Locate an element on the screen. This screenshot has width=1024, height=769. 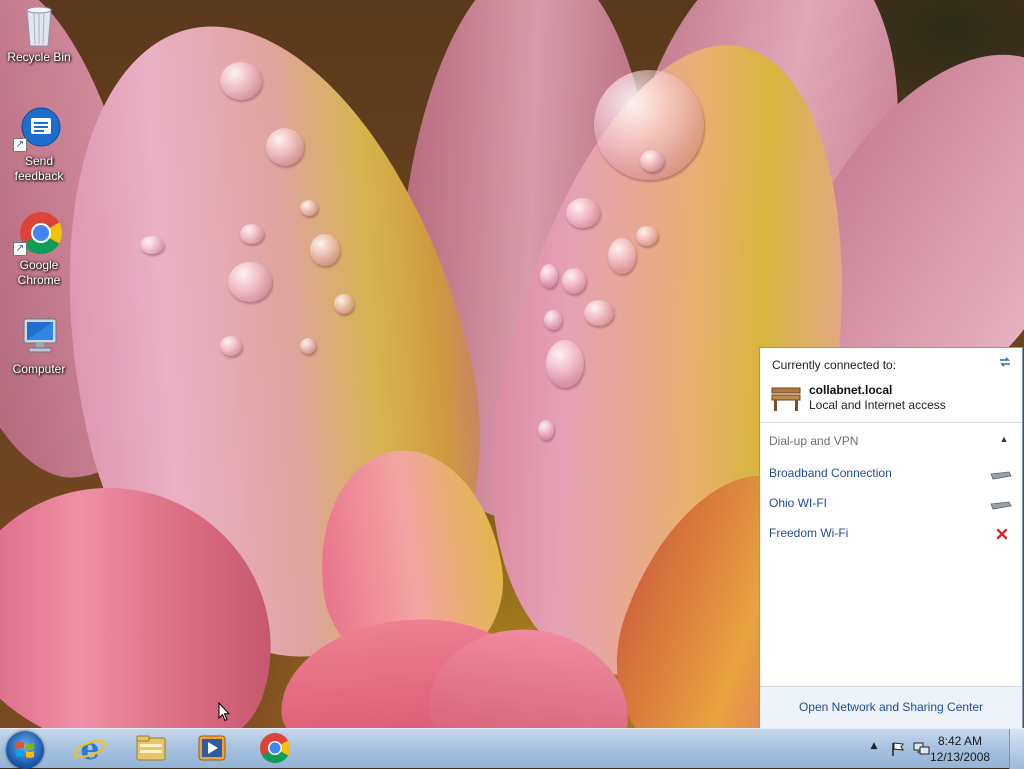
start-button is located at coordinates (25, 750).